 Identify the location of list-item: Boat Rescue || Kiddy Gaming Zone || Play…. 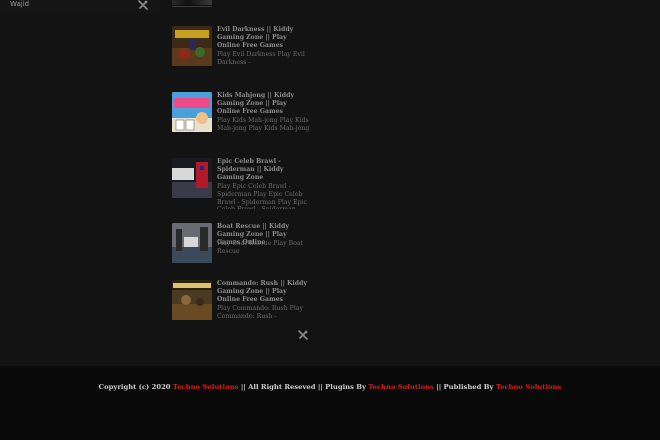
(242, 253).